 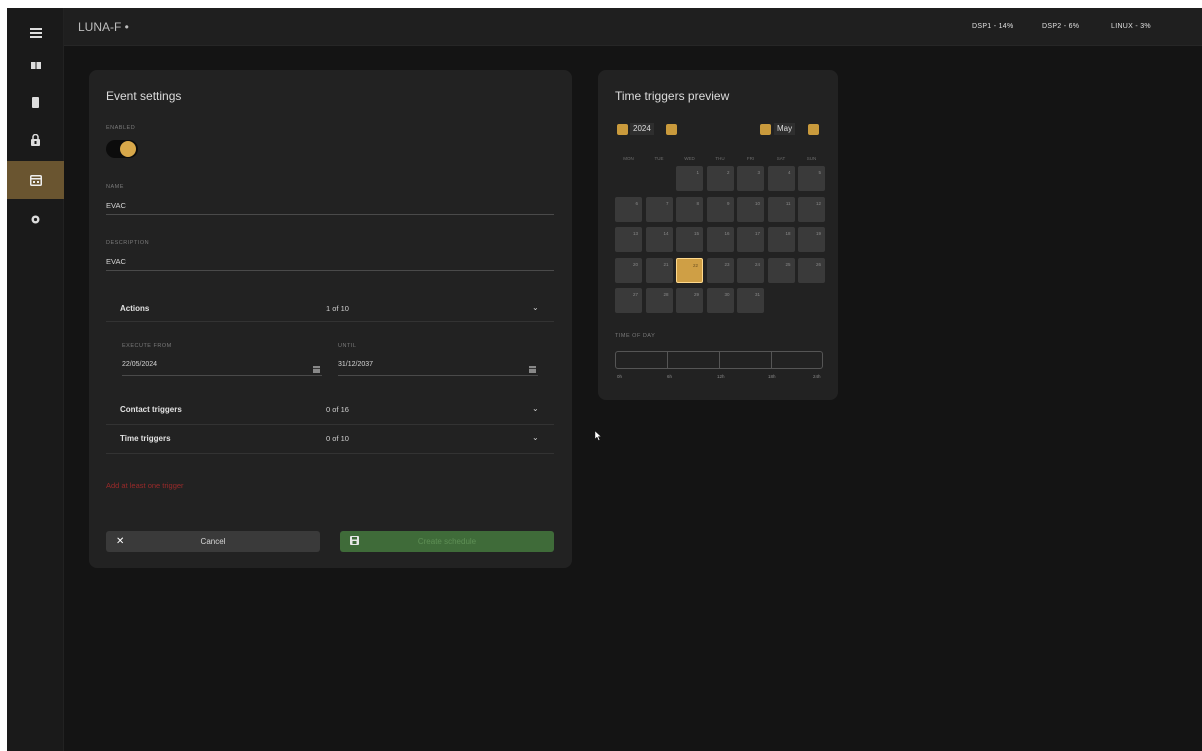 I want to click on next-year-button, so click(x=671, y=129).